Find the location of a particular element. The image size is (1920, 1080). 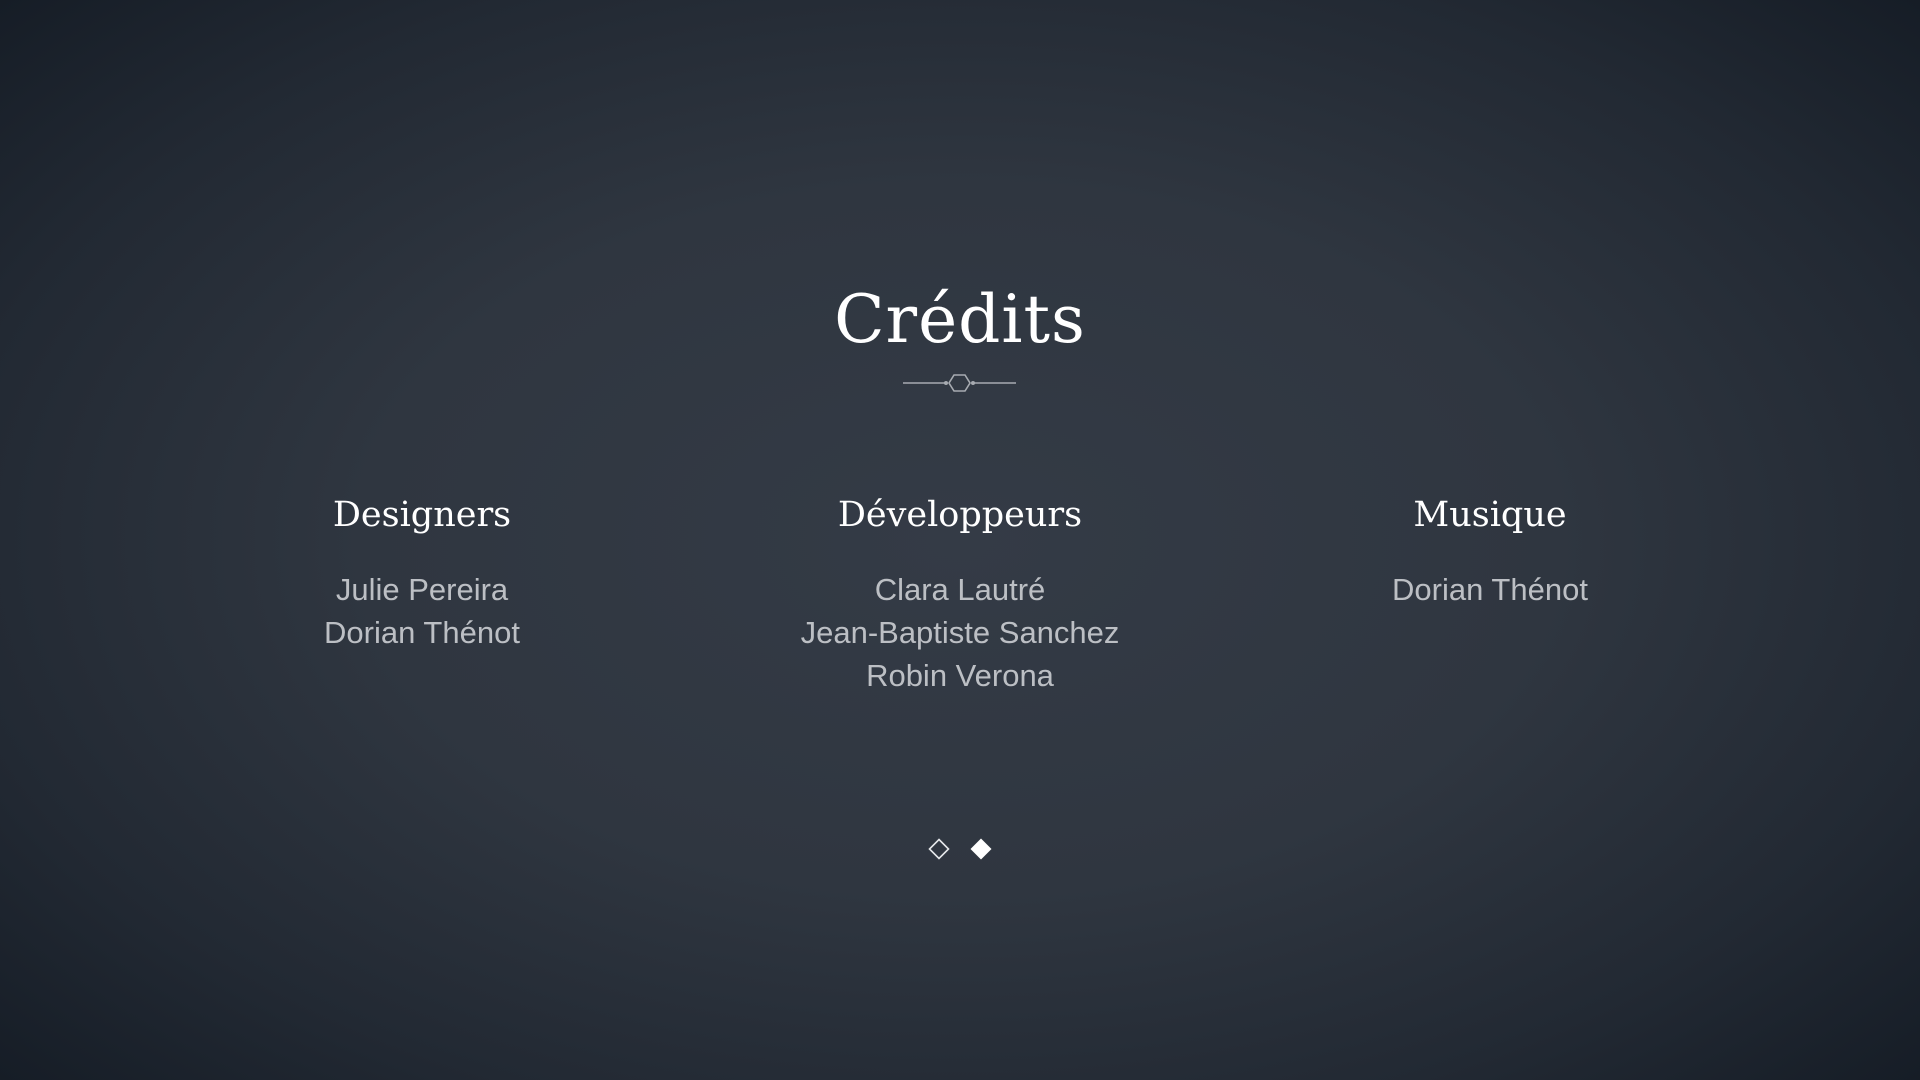

music-name-list: Dorian Thénot is located at coordinates (1490, 589).